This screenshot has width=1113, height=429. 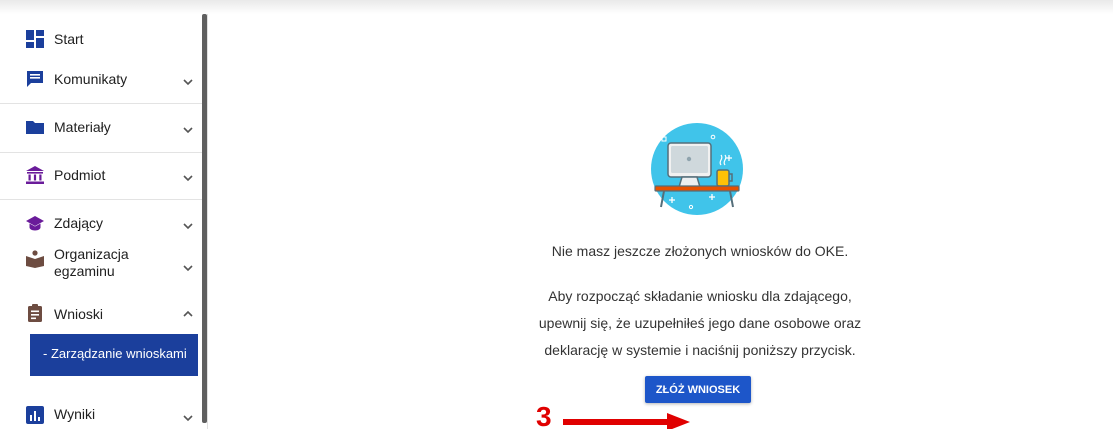 I want to click on message-icon, so click(x=35, y=79).